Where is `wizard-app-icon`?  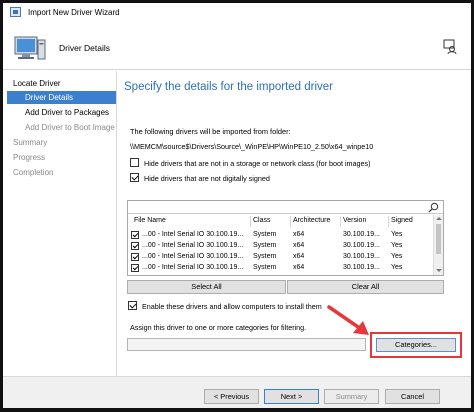 wizard-app-icon is located at coordinates (15, 12).